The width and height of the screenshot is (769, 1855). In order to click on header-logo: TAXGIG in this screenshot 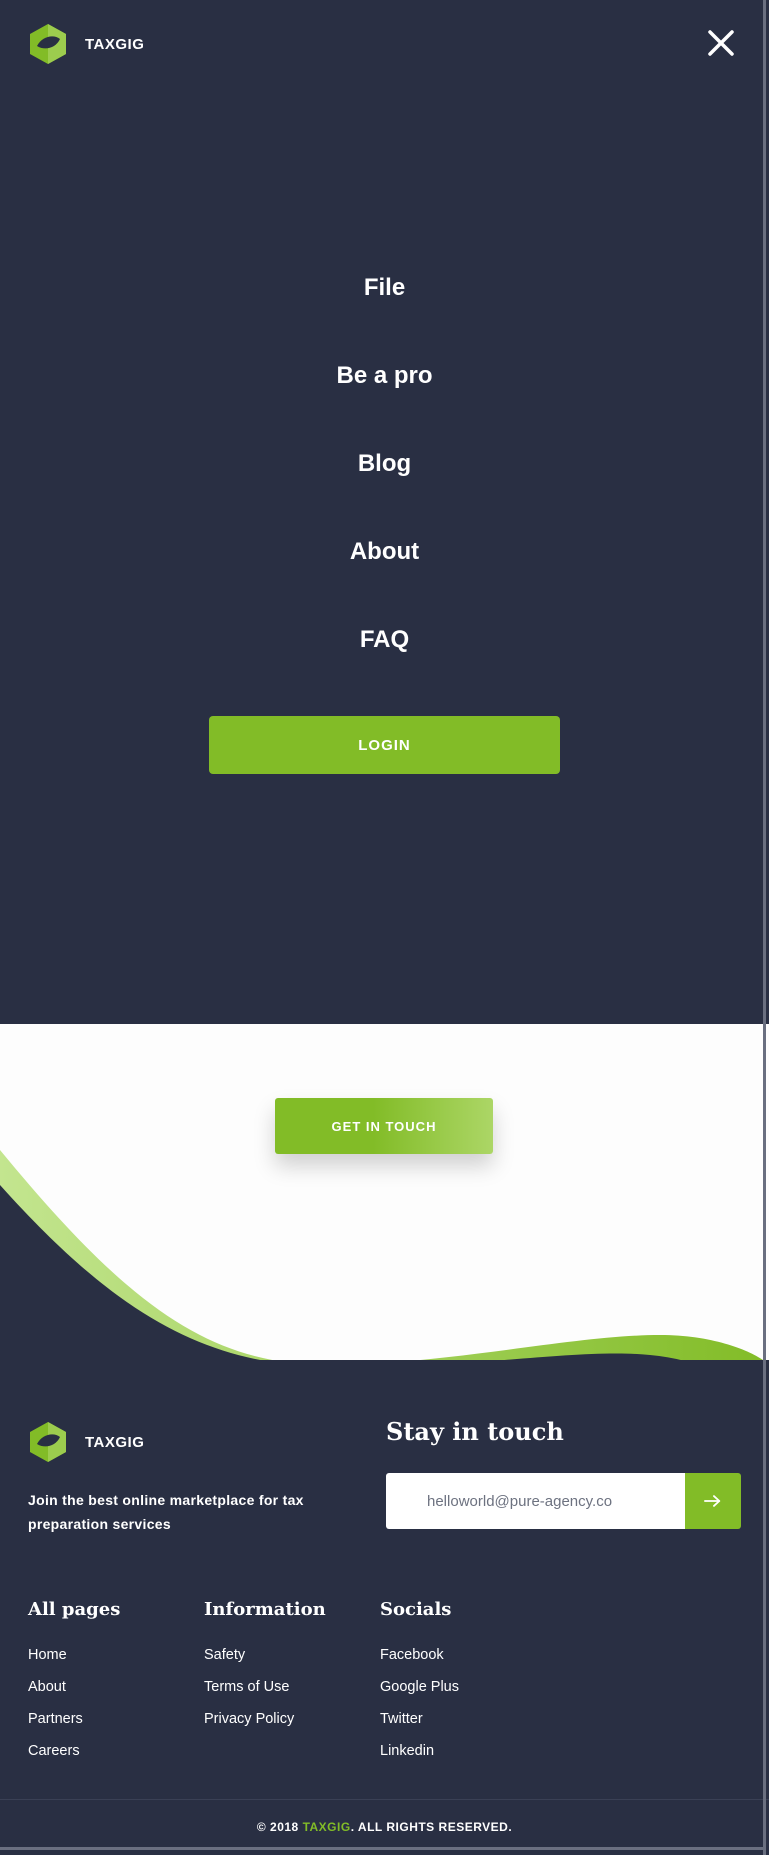, I will do `click(86, 44)`.